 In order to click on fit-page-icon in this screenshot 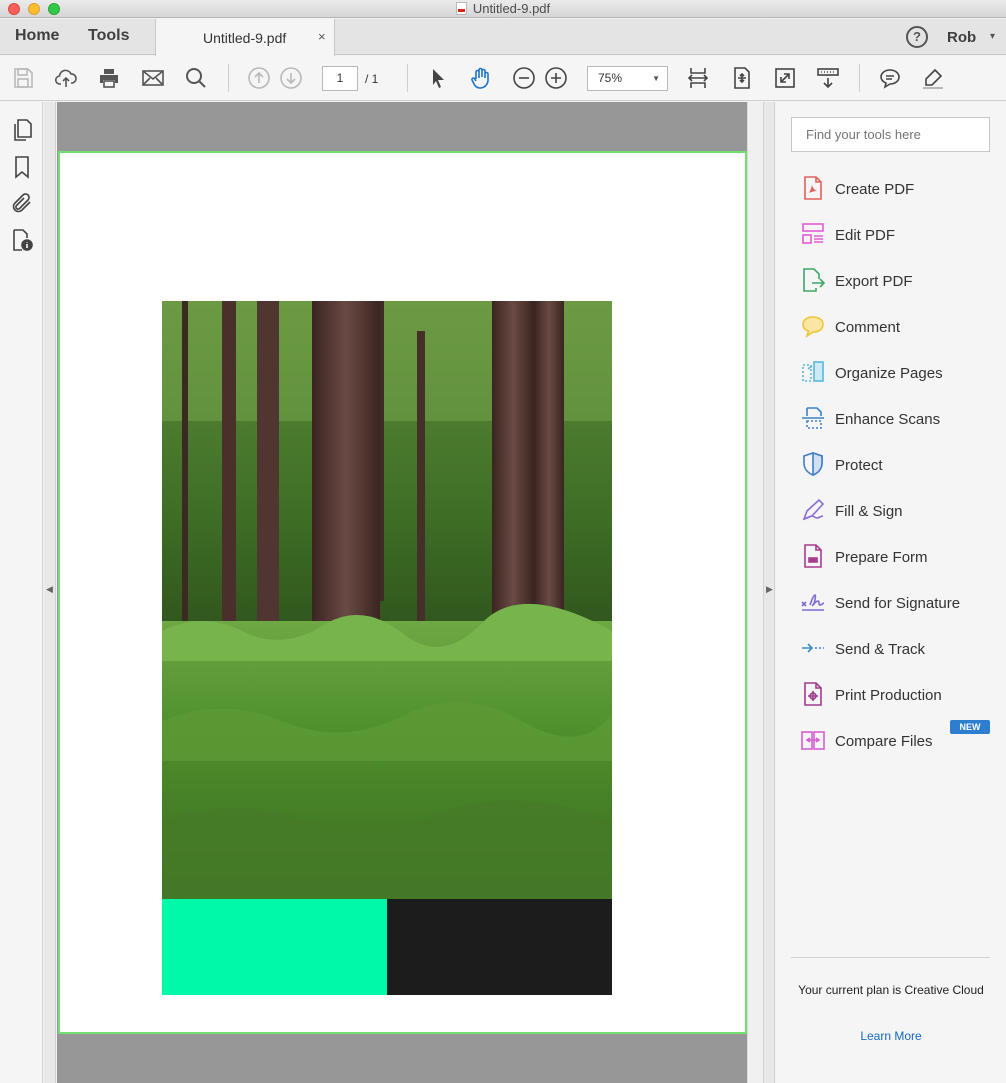, I will do `click(742, 78)`.